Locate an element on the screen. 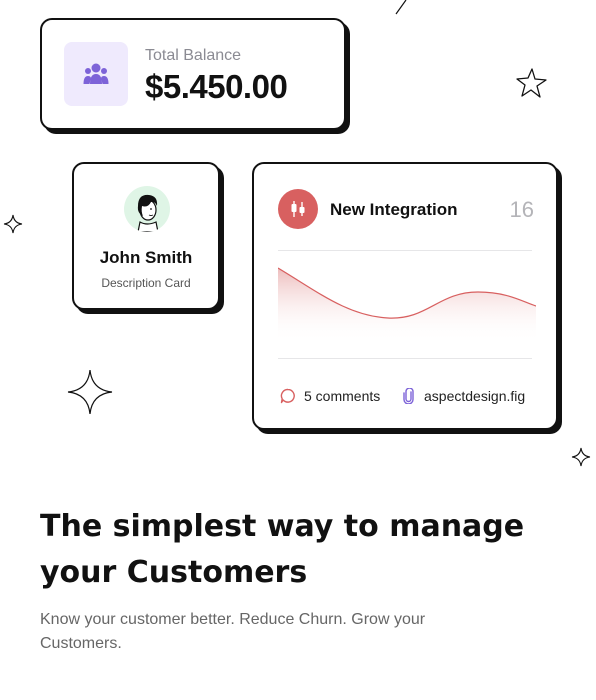 The height and width of the screenshot is (700, 596). paperclip-icon is located at coordinates (408, 396).